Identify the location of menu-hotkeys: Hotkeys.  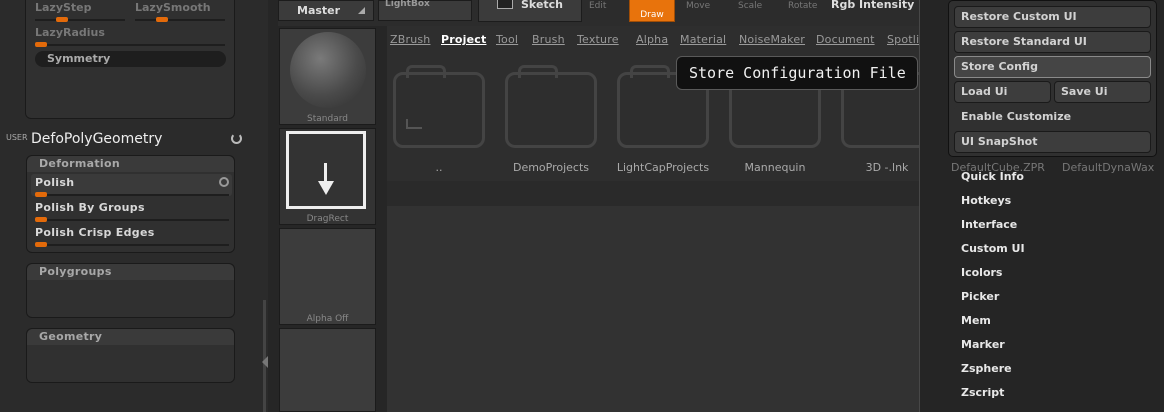
(986, 200).